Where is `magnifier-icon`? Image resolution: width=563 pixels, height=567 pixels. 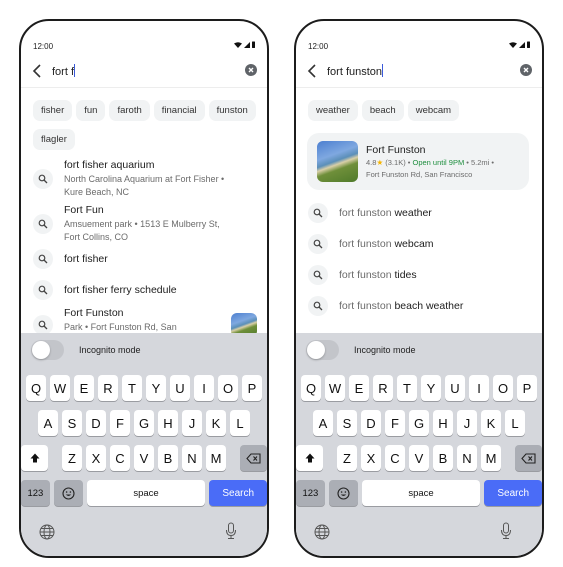
magnifier-icon is located at coordinates (318, 244).